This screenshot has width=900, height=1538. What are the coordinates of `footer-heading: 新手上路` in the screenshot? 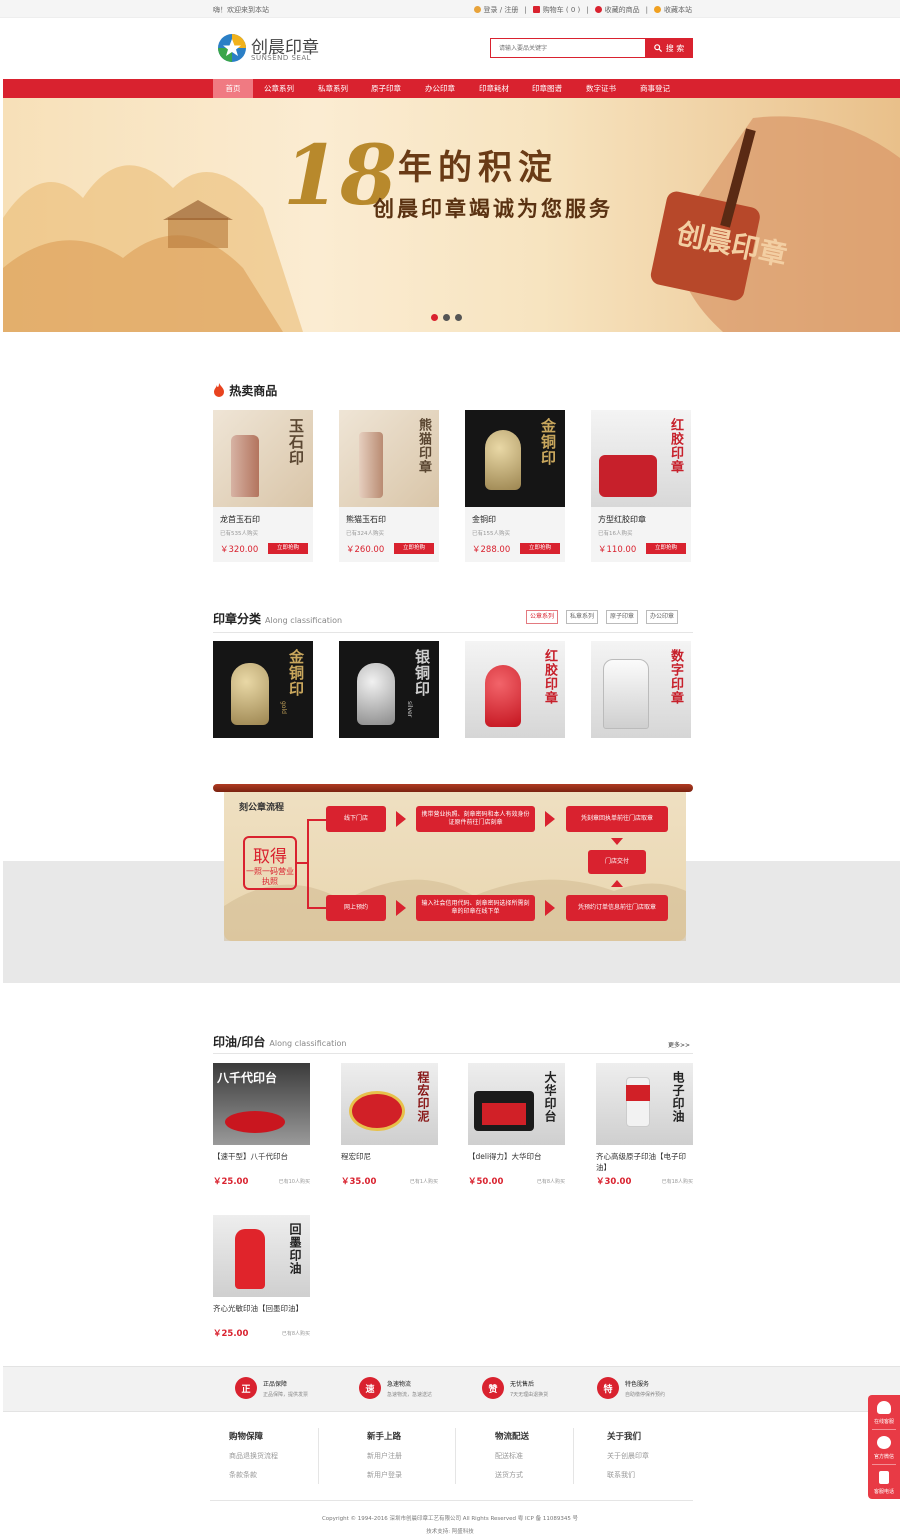 It's located at (384, 1437).